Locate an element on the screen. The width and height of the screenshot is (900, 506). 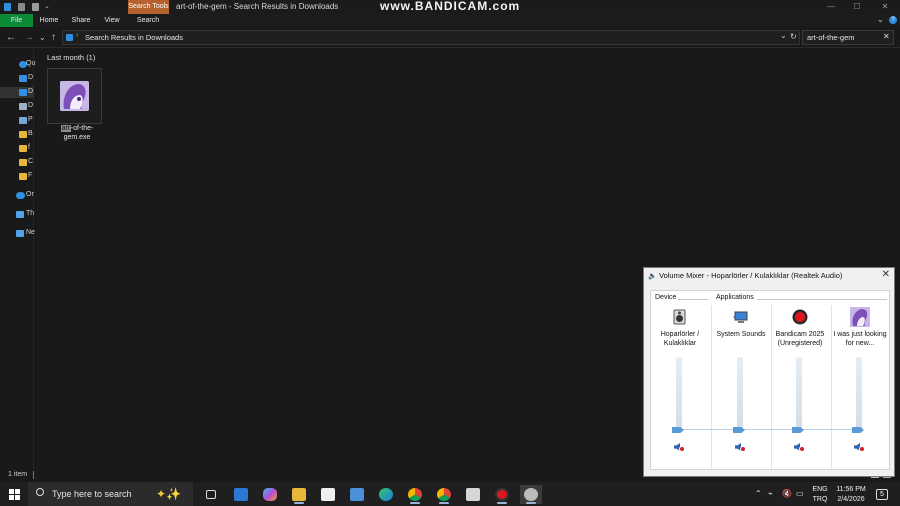
nav-item-folder-f2: F is located at coordinates (17, 176).